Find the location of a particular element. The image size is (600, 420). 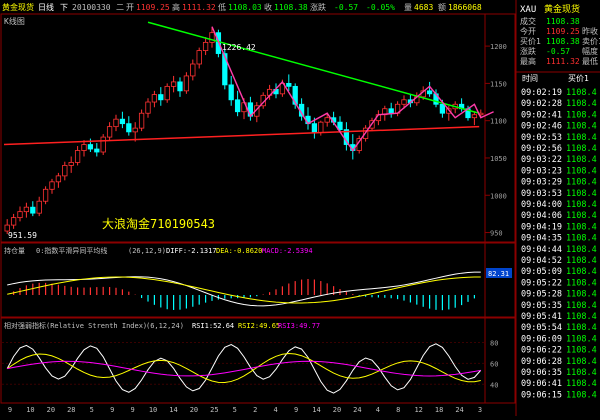

quote-row: 今开 1109.25 昨收 is located at coordinates (559, 31).